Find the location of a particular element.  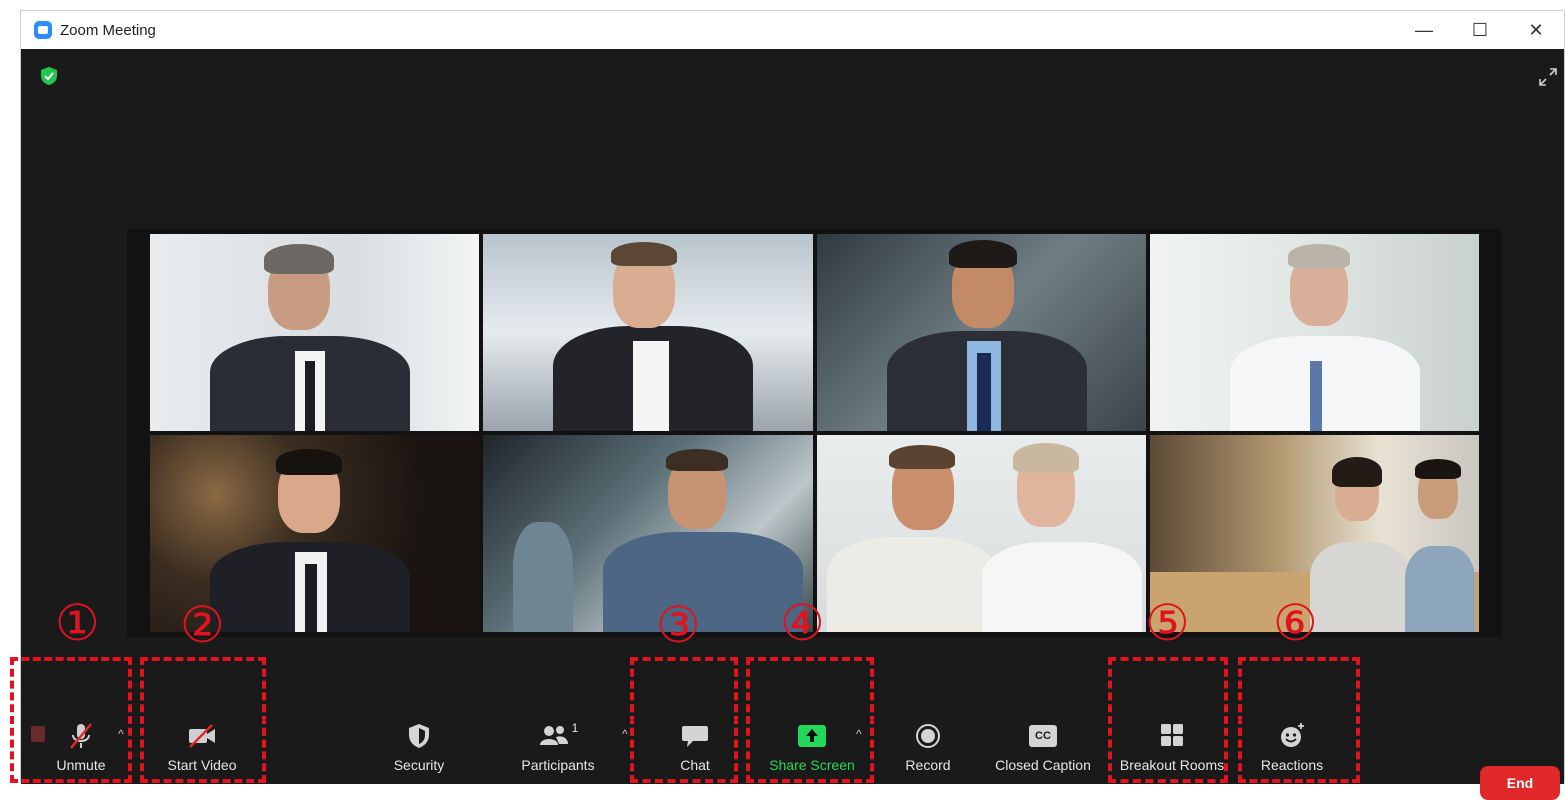

fullscreen-icon is located at coordinates (1548, 77).